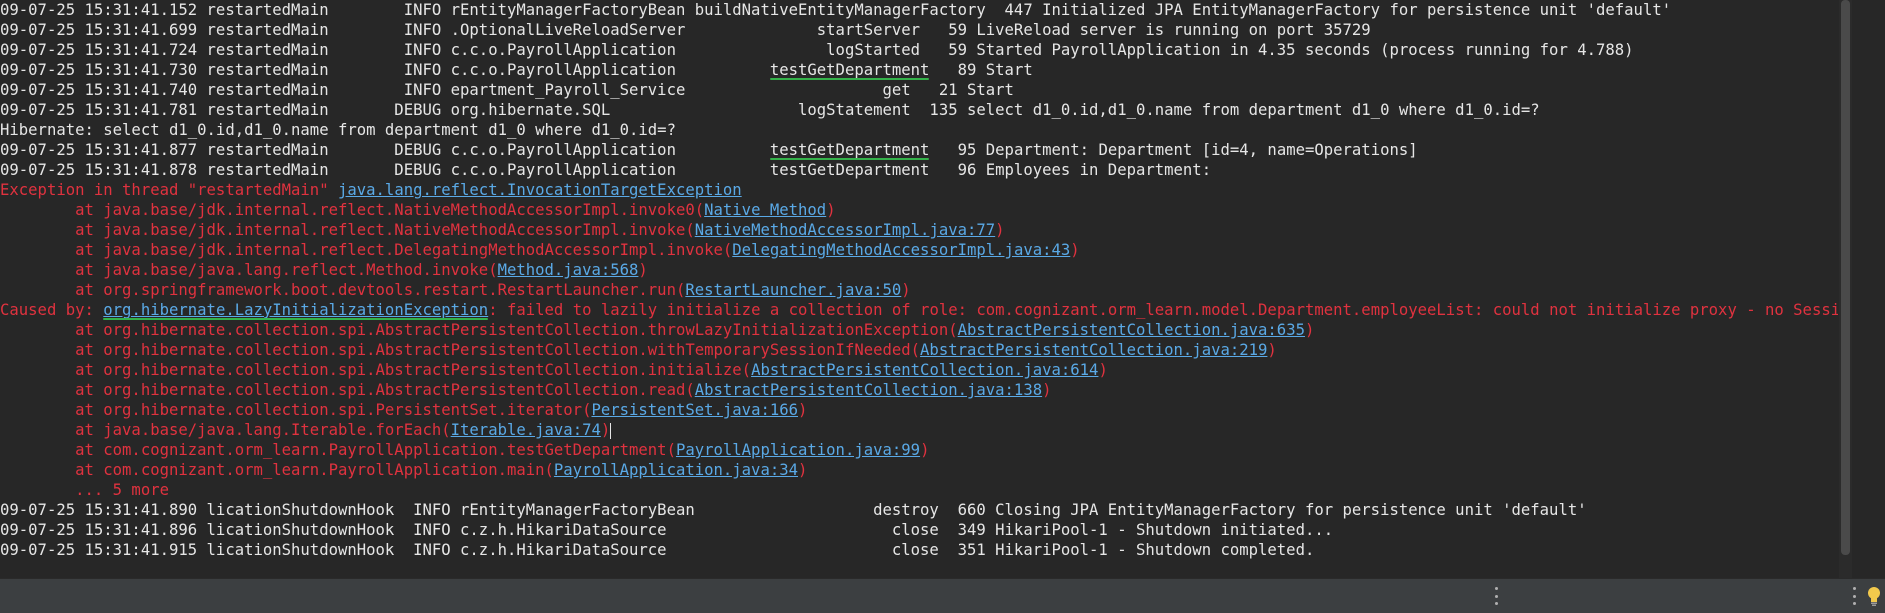  What do you see at coordinates (526, 430) in the screenshot?
I see `stacktrace-link: Iterable.java:74` at bounding box center [526, 430].